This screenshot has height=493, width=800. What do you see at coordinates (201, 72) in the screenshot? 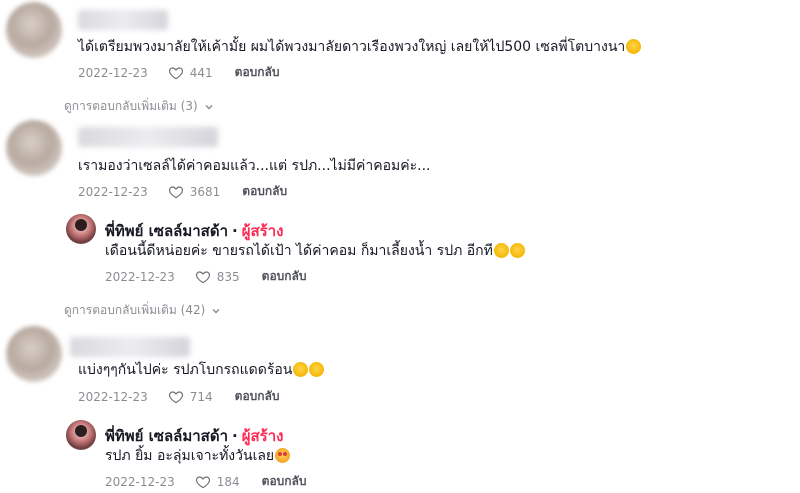
I see `like-count: 441` at bounding box center [201, 72].